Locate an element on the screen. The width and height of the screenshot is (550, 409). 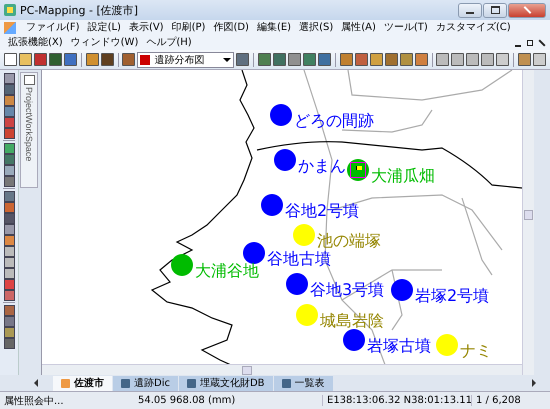
sheet-tab: 埋蔵文化財DB is located at coordinates (225, 383).